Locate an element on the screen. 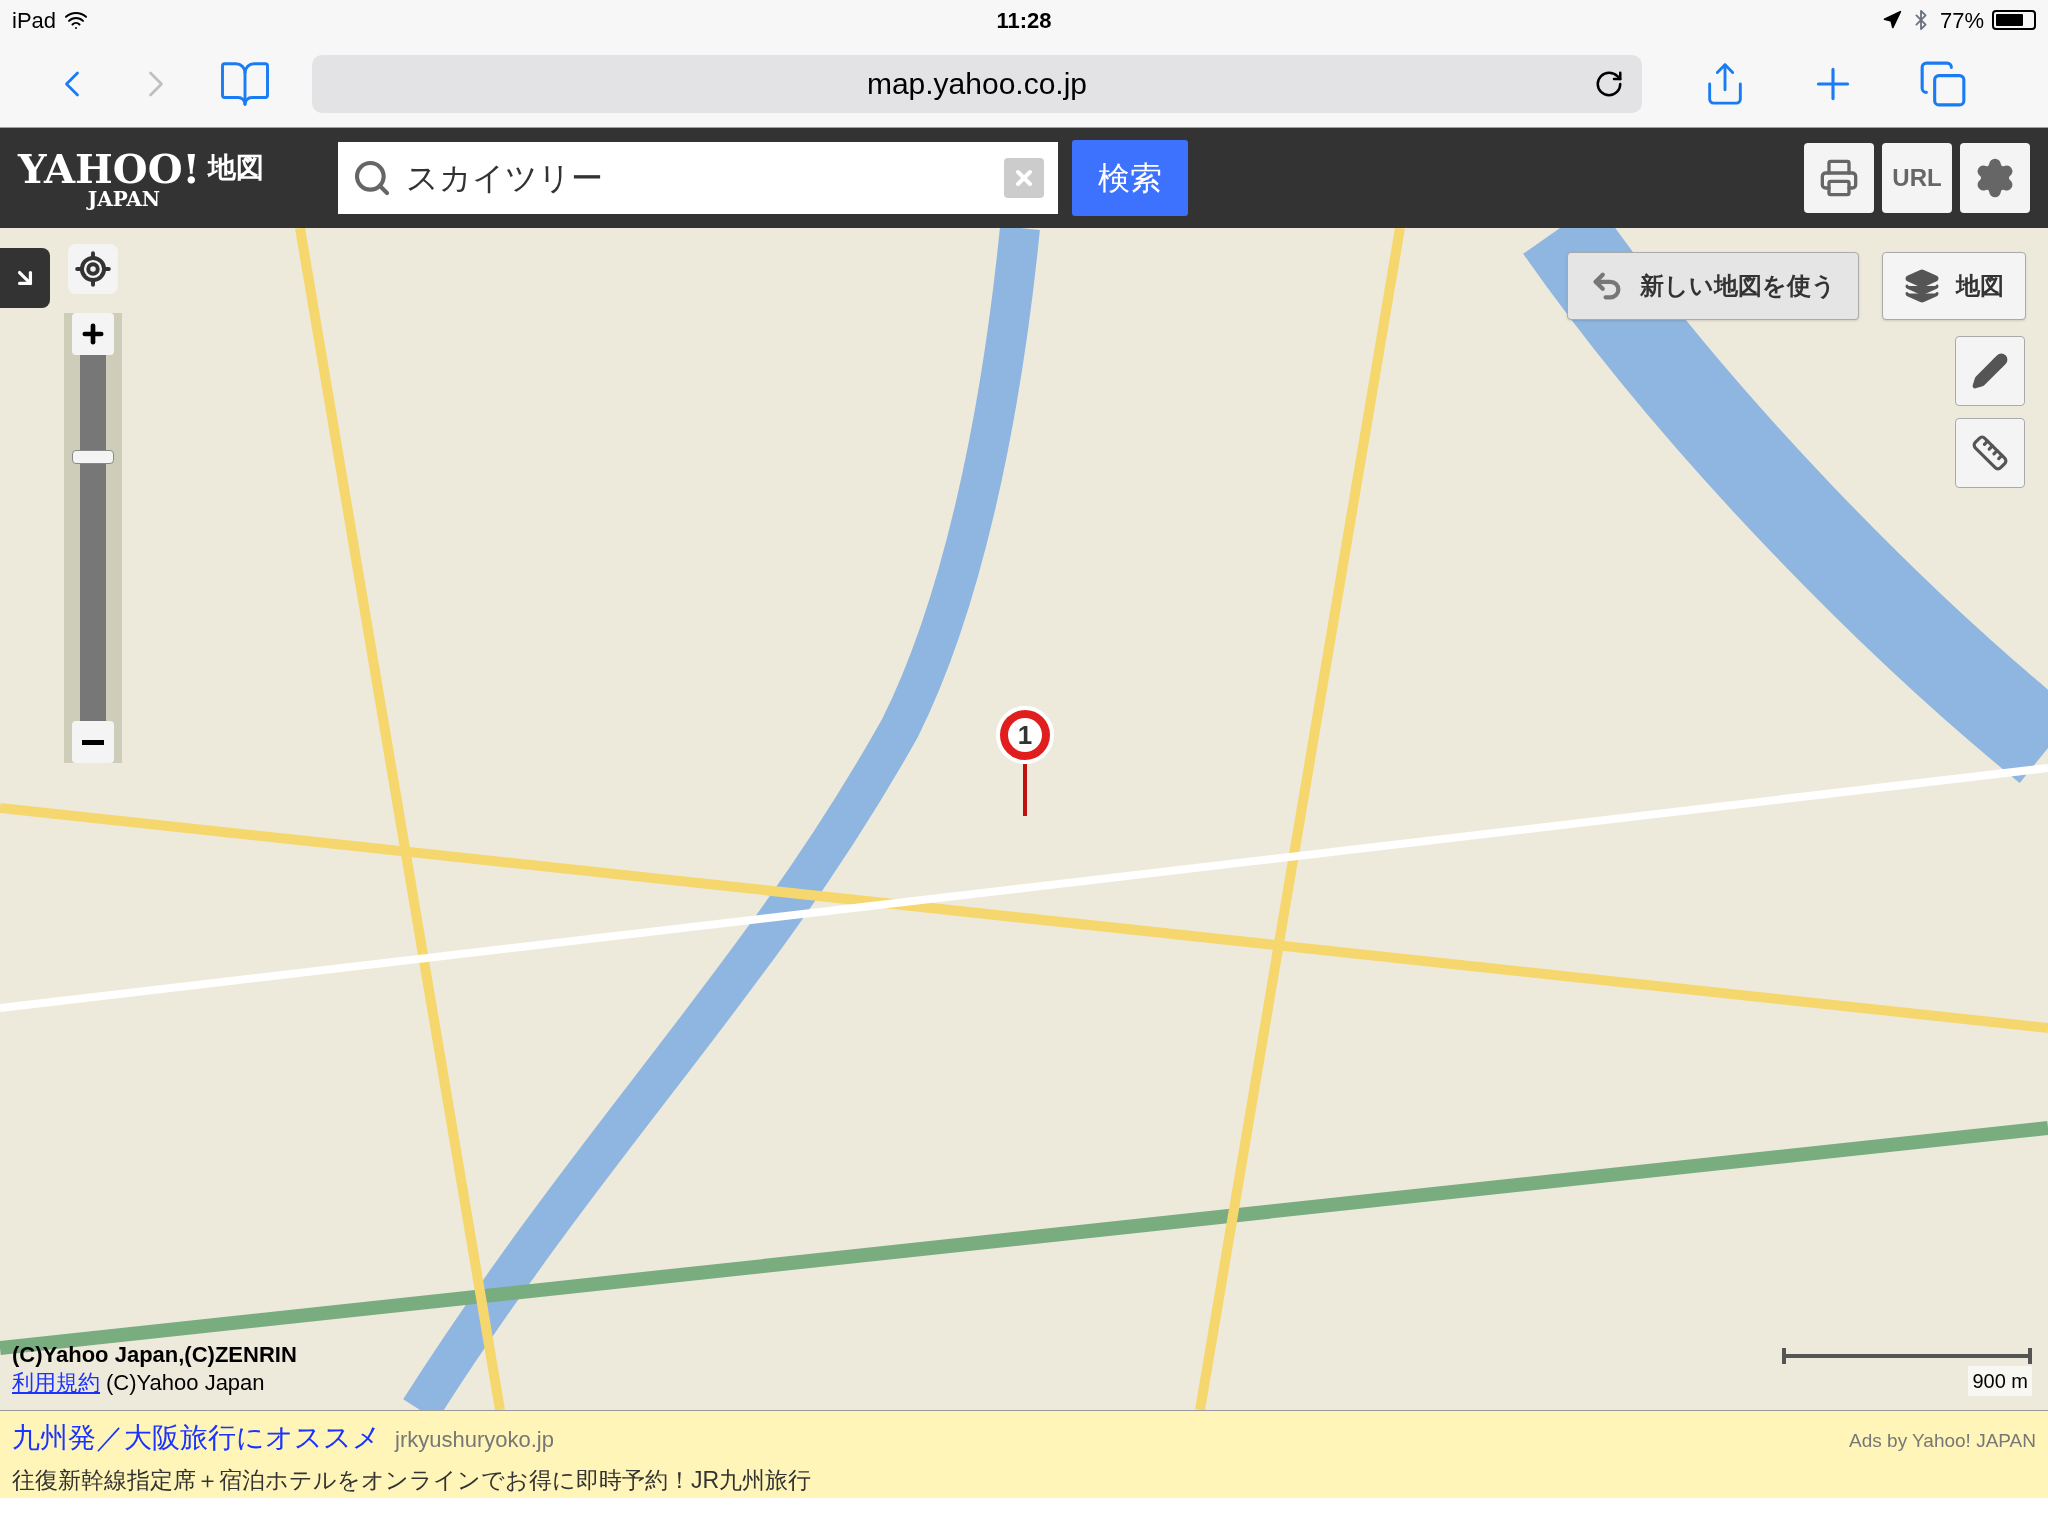  terms-link: 利用規約 is located at coordinates (56, 1382).